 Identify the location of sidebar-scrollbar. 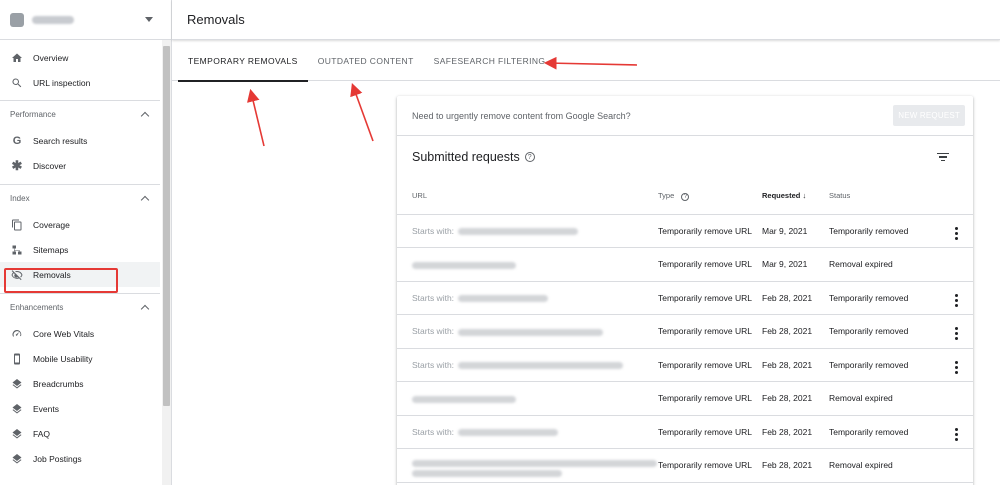
(166, 262).